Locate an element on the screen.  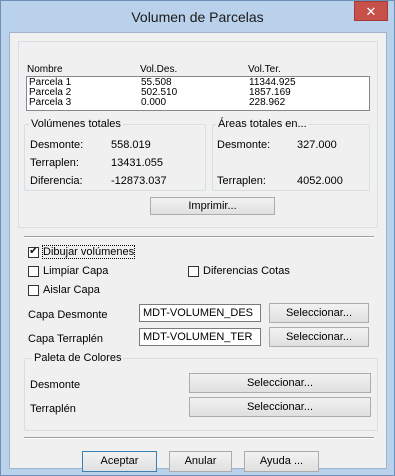
col-header-nombre: Nombre is located at coordinates (45, 69).